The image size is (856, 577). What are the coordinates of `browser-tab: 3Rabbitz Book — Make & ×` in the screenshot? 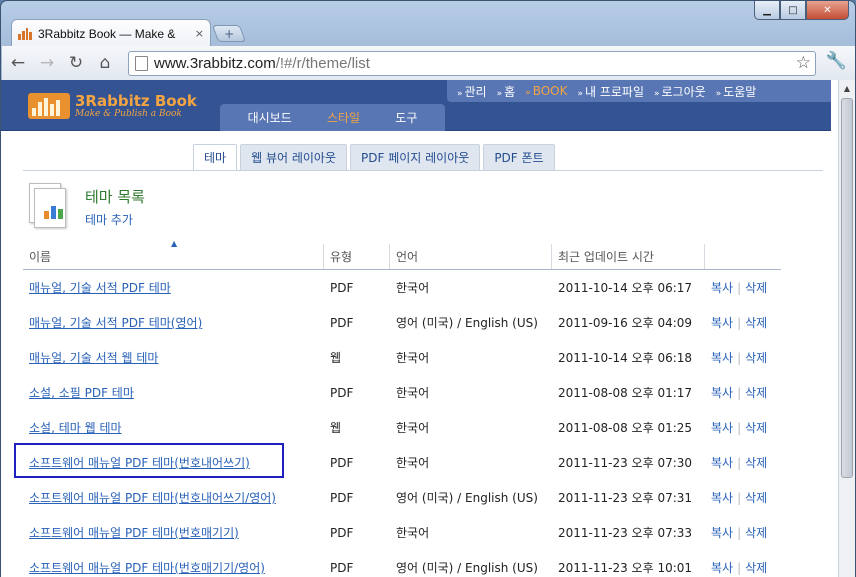 It's located at (111, 33).